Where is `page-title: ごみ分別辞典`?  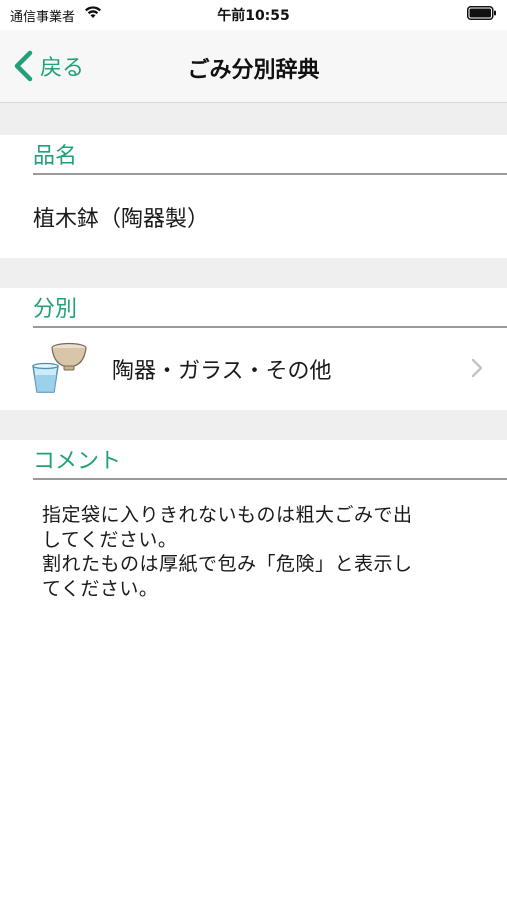
page-title: ごみ分別辞典 is located at coordinates (253, 70).